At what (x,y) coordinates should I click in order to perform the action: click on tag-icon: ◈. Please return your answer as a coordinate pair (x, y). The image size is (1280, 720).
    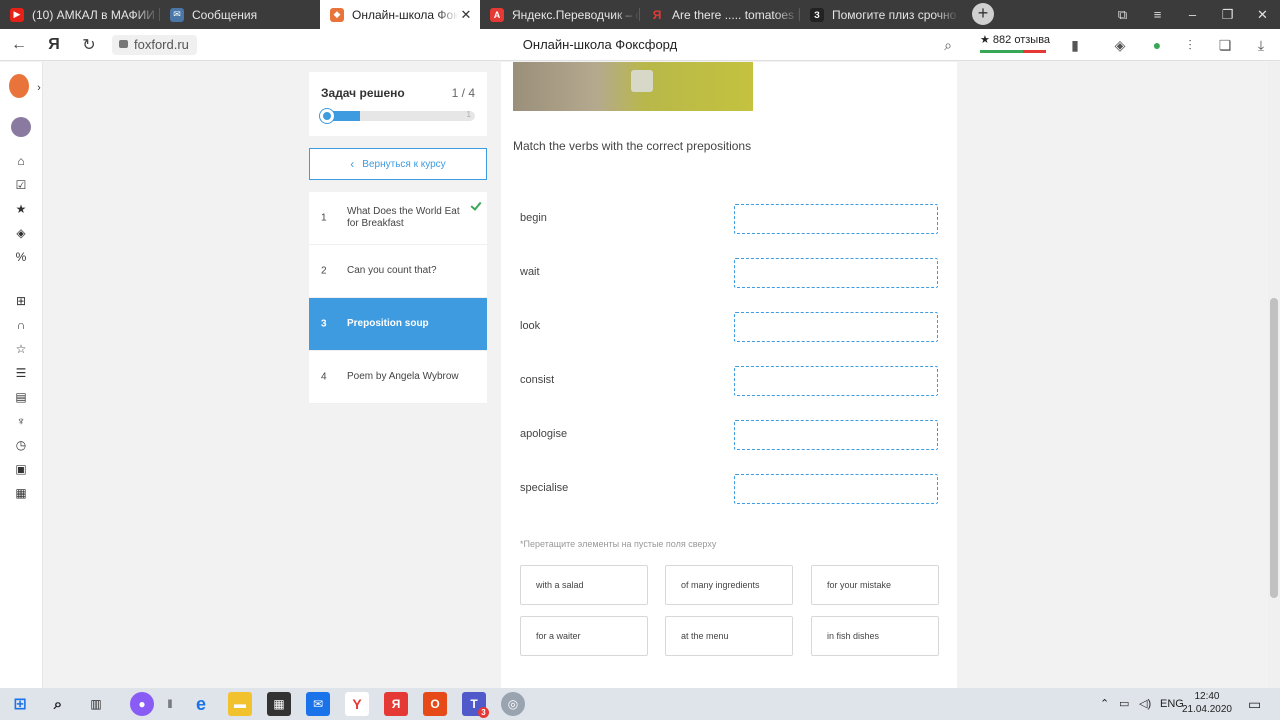
    Looking at the image, I should click on (21, 233).